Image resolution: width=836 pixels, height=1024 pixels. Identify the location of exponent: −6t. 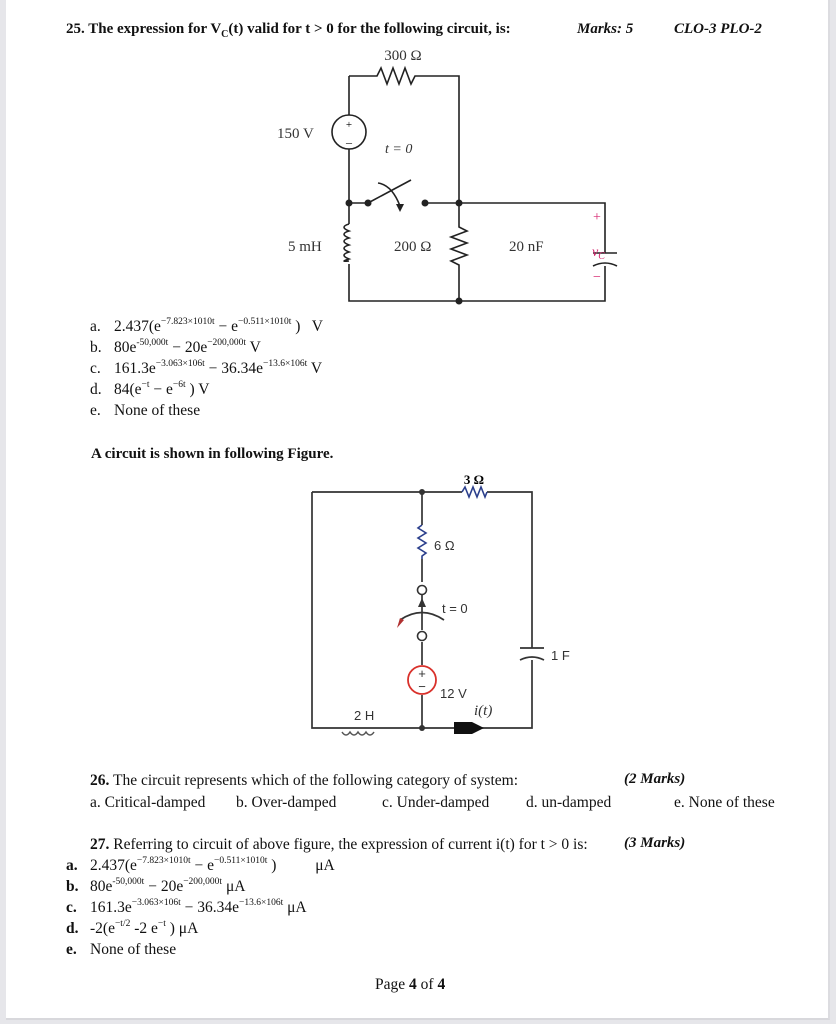
(179, 385).